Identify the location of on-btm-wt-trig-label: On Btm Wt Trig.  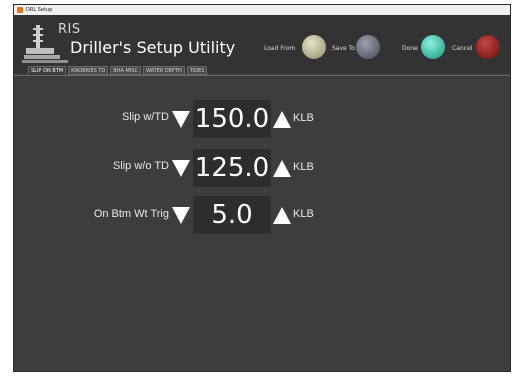
(131, 214).